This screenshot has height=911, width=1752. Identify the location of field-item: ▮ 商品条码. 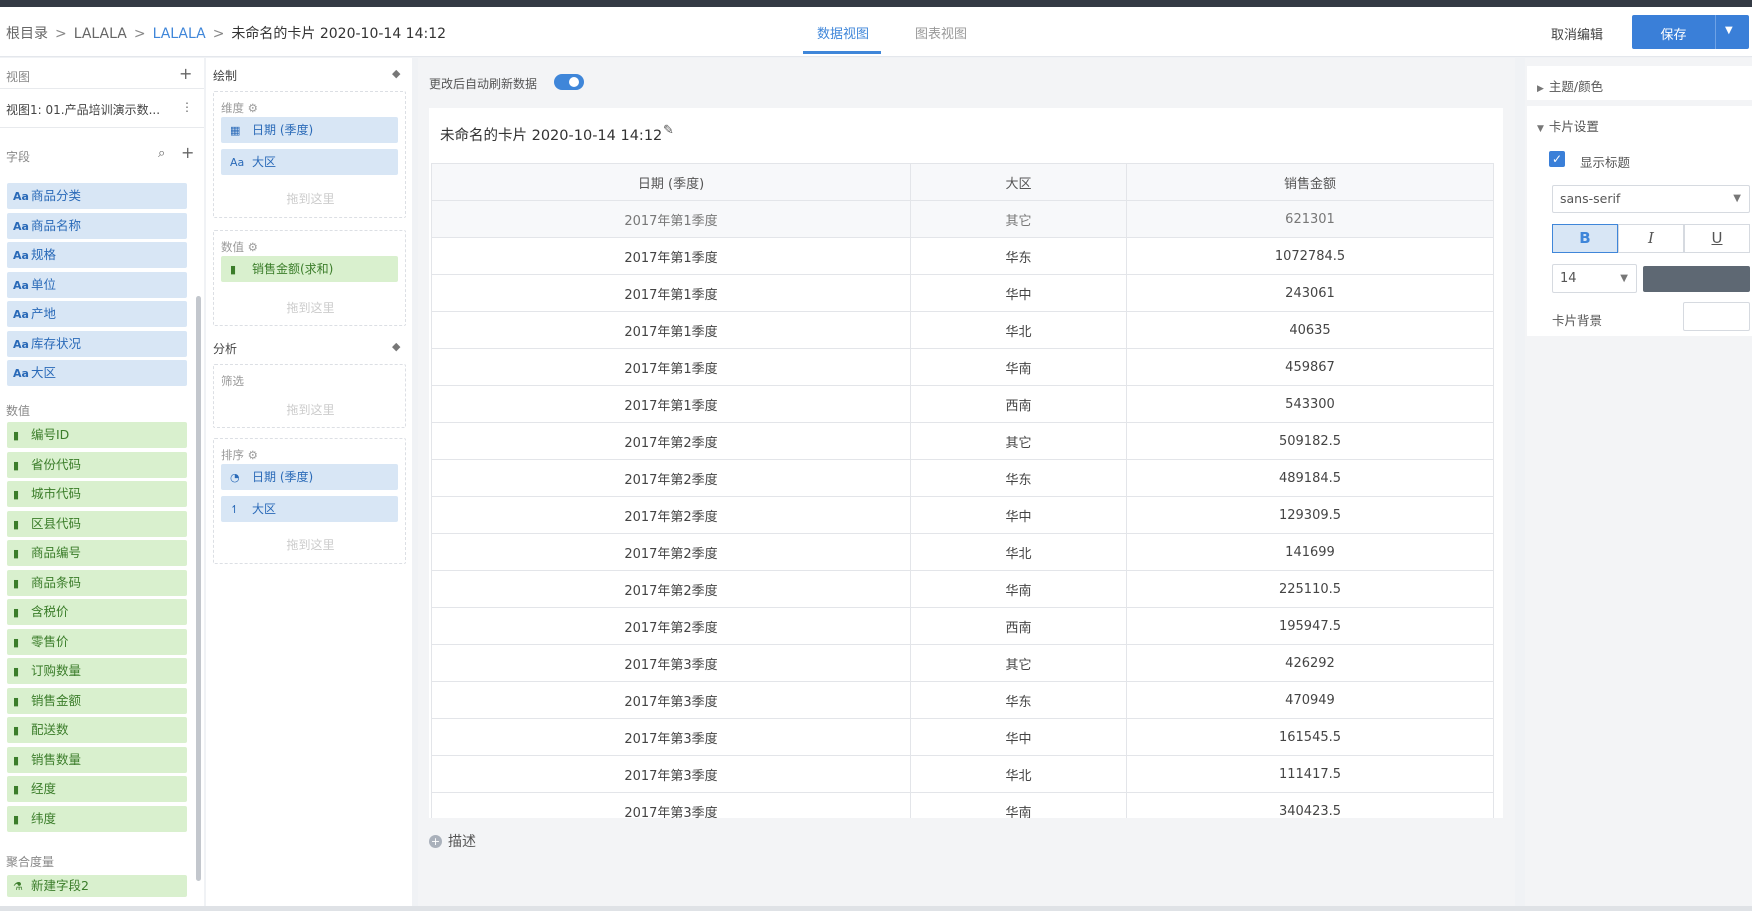
(97, 582).